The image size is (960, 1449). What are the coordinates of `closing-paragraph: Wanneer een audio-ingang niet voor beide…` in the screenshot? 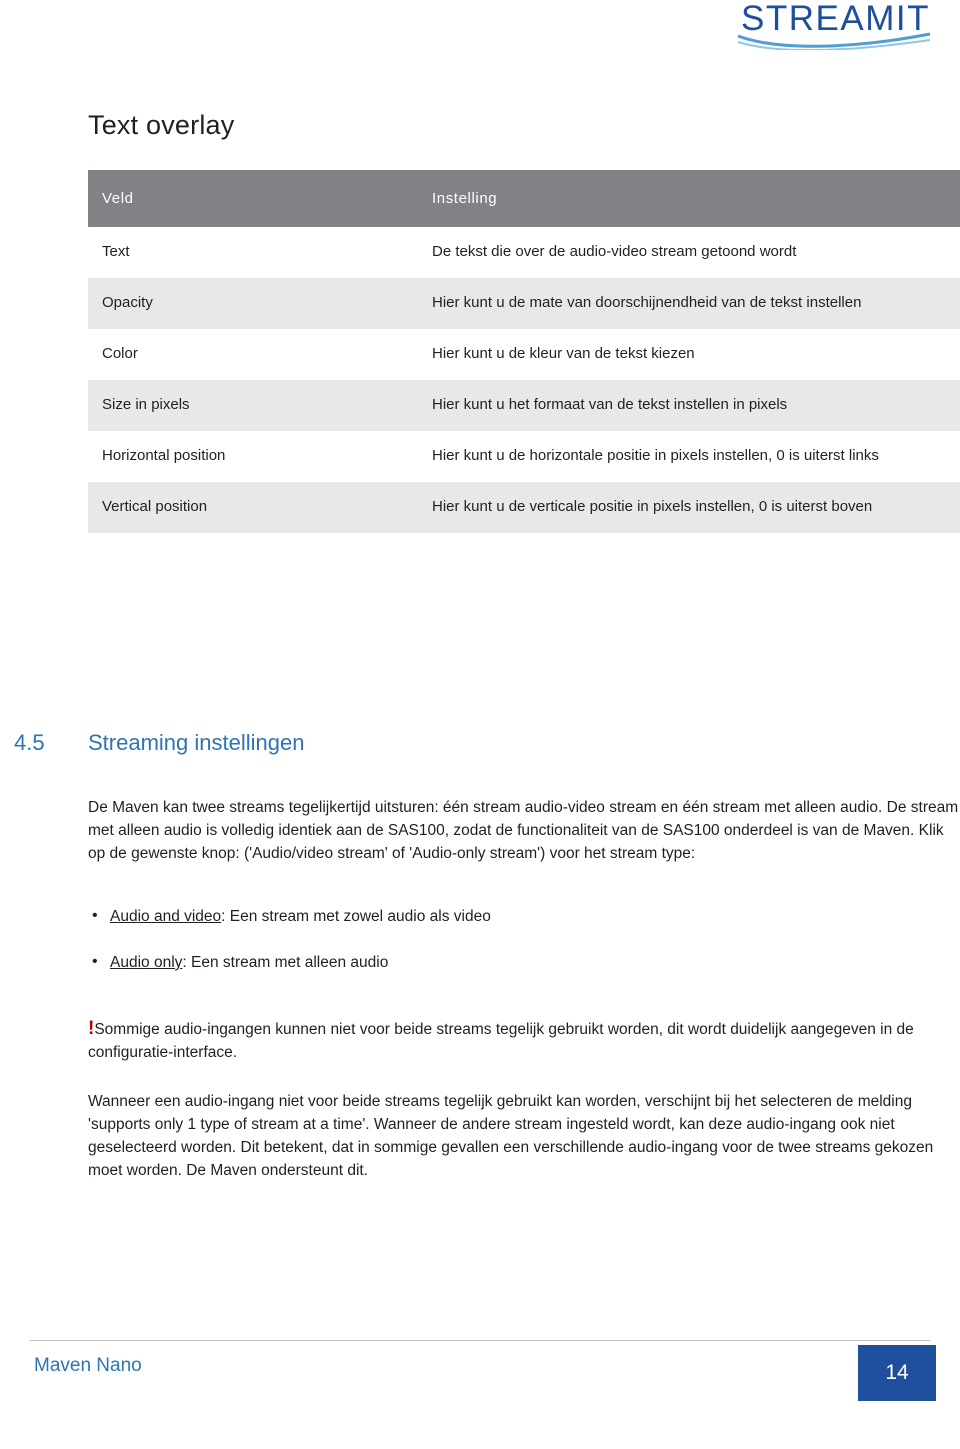 It's located at (511, 1136).